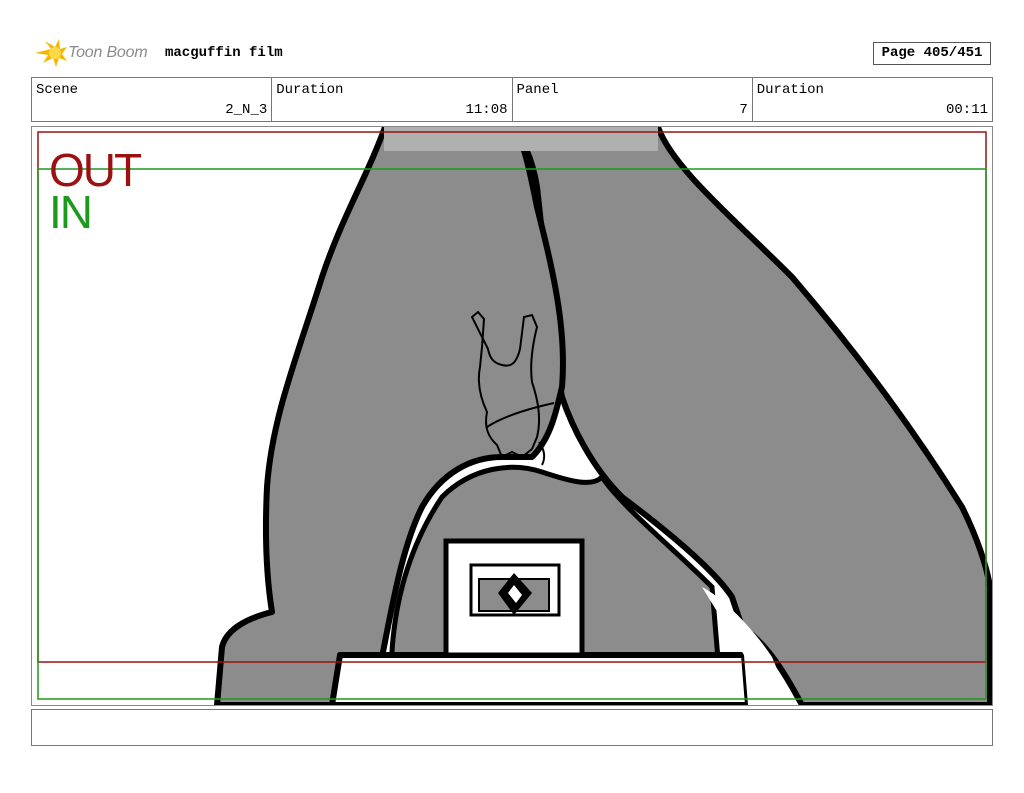 This screenshot has width=1024, height=793. I want to click on frame-labels: OUT IN, so click(95, 191).